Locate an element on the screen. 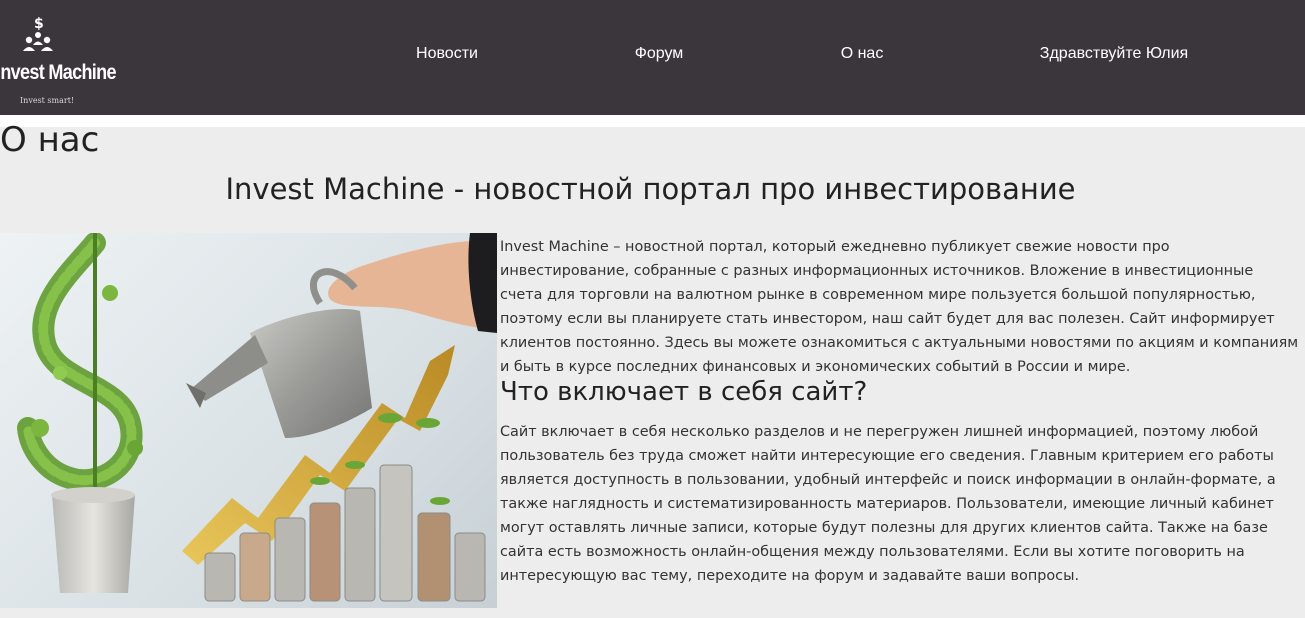  nav-news: Новости is located at coordinates (447, 54).